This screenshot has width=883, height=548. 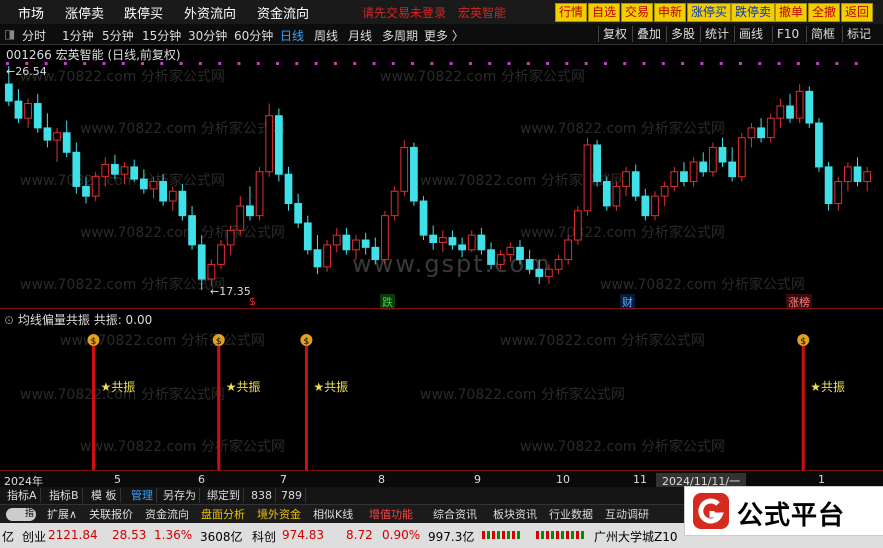 What do you see at coordinates (391, 514) in the screenshot?
I see `func-value-added: 增值功能` at bounding box center [391, 514].